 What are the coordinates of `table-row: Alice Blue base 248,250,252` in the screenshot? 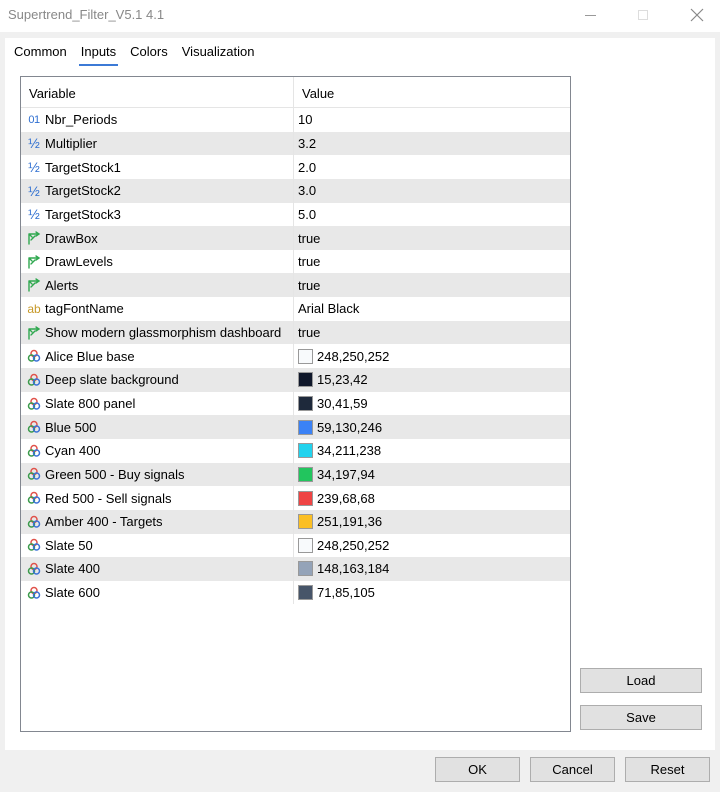 It's located at (295, 356).